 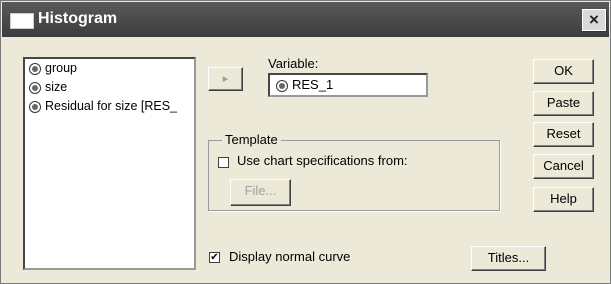 What do you see at coordinates (109, 87) in the screenshot?
I see `list-item: size` at bounding box center [109, 87].